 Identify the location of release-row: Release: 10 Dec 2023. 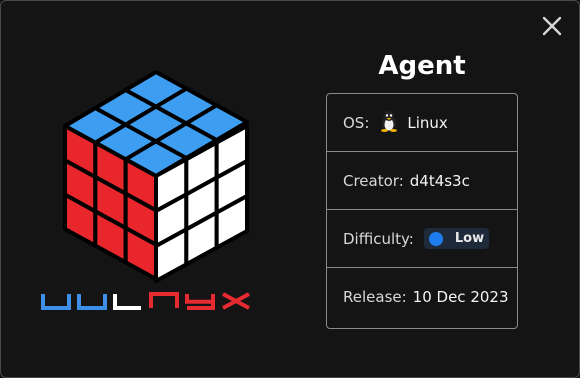
(422, 297).